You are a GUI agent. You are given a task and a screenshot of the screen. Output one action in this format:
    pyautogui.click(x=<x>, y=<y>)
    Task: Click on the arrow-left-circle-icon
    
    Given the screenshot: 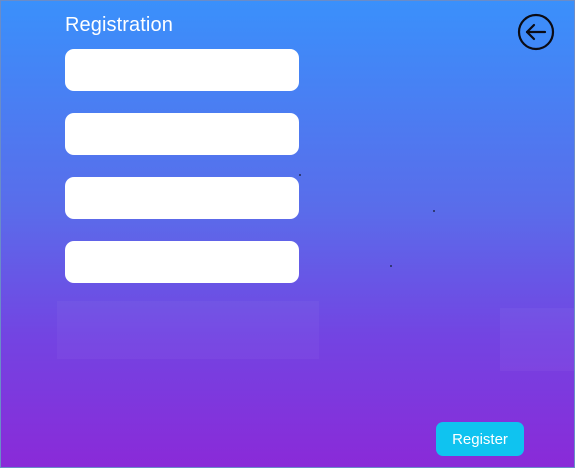 What is the action you would take?
    pyautogui.click(x=536, y=32)
    